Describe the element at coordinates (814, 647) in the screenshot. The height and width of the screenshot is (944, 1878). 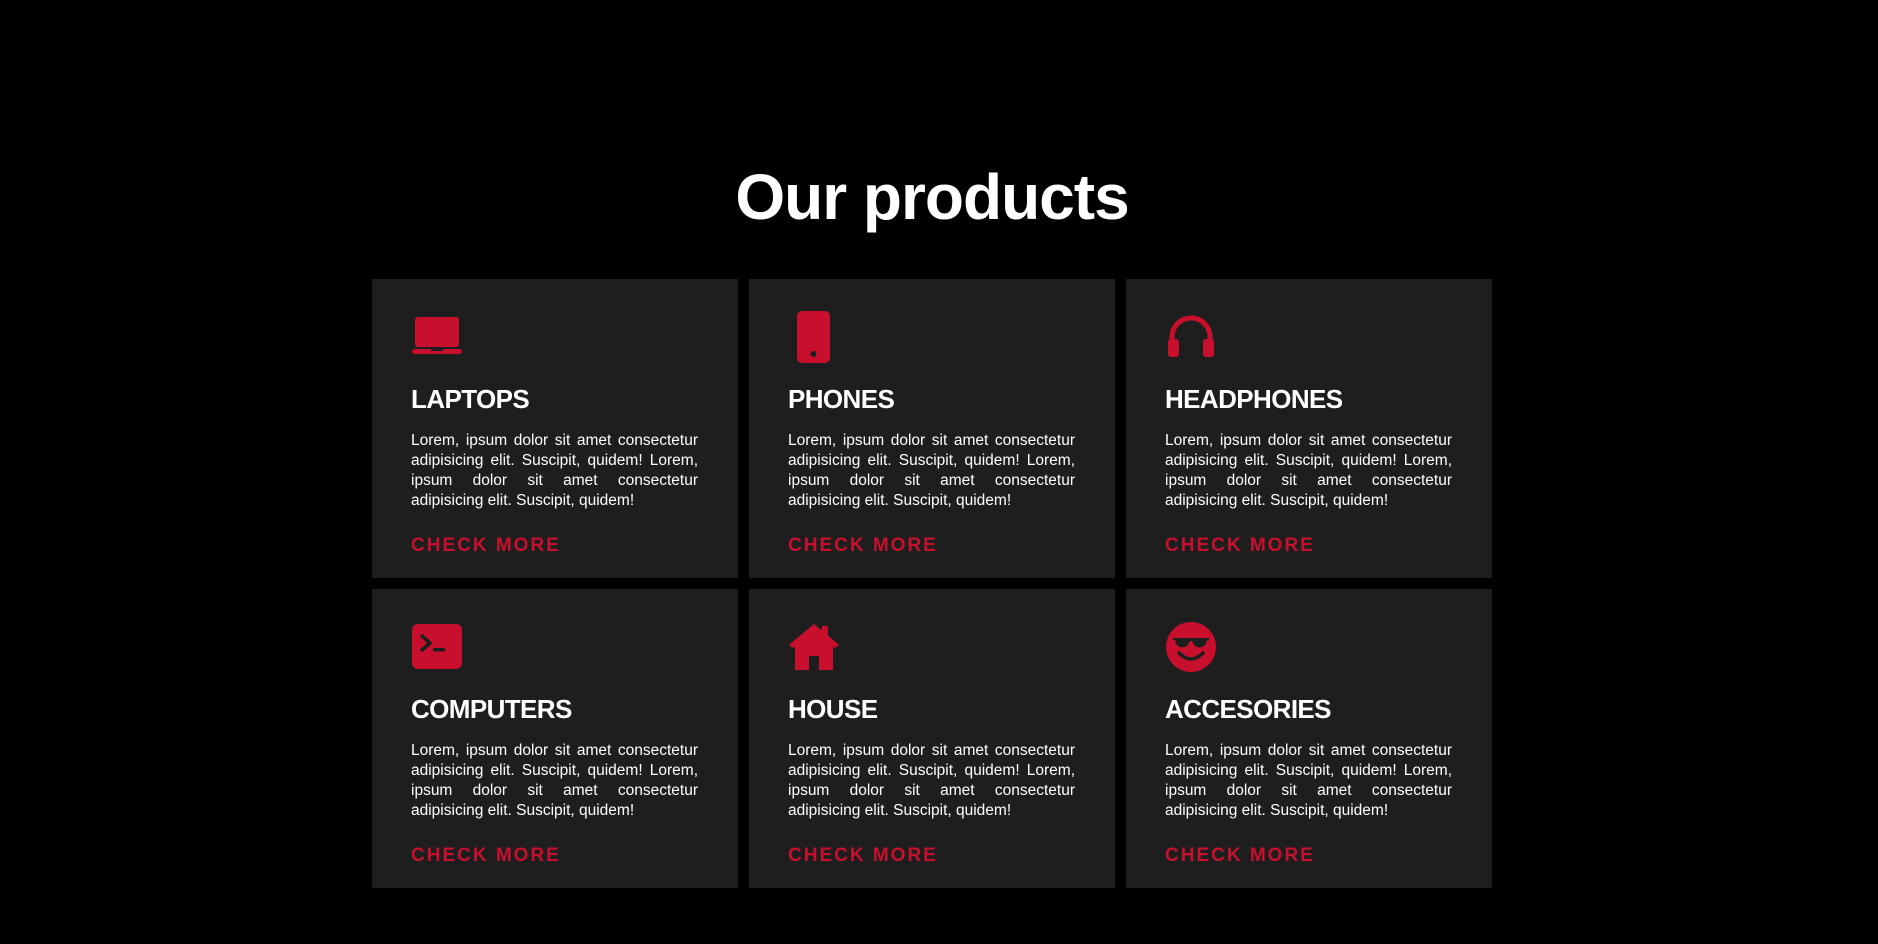
I see `house-icon` at that location.